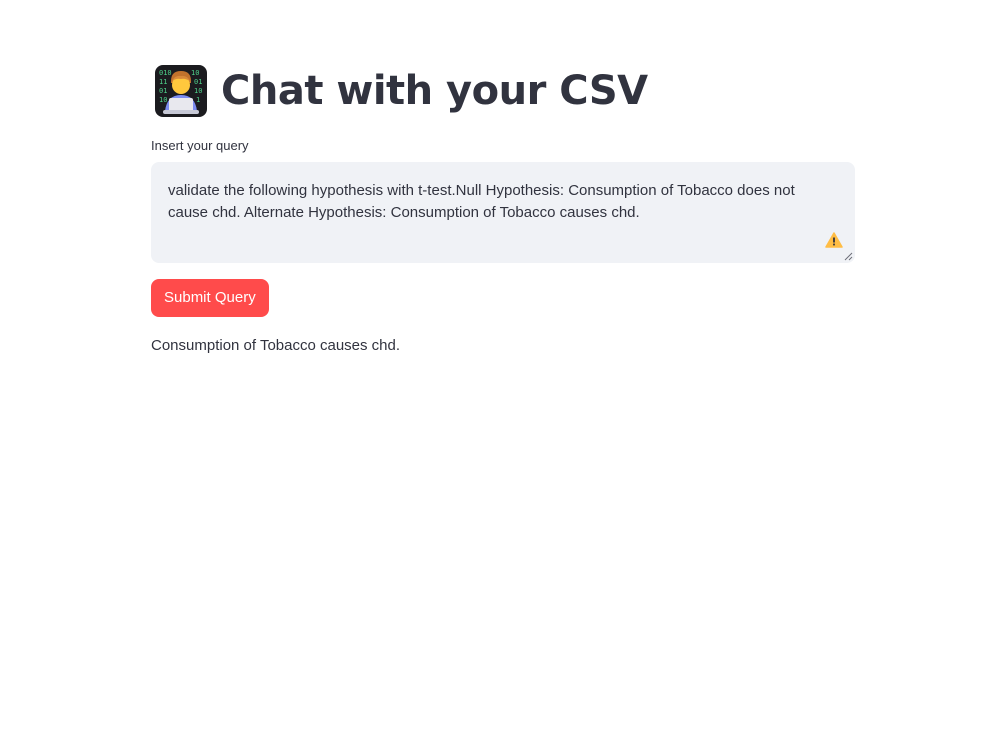 Image resolution: width=986 pixels, height=748 pixels. I want to click on query-field-label: Insert your query, so click(200, 145).